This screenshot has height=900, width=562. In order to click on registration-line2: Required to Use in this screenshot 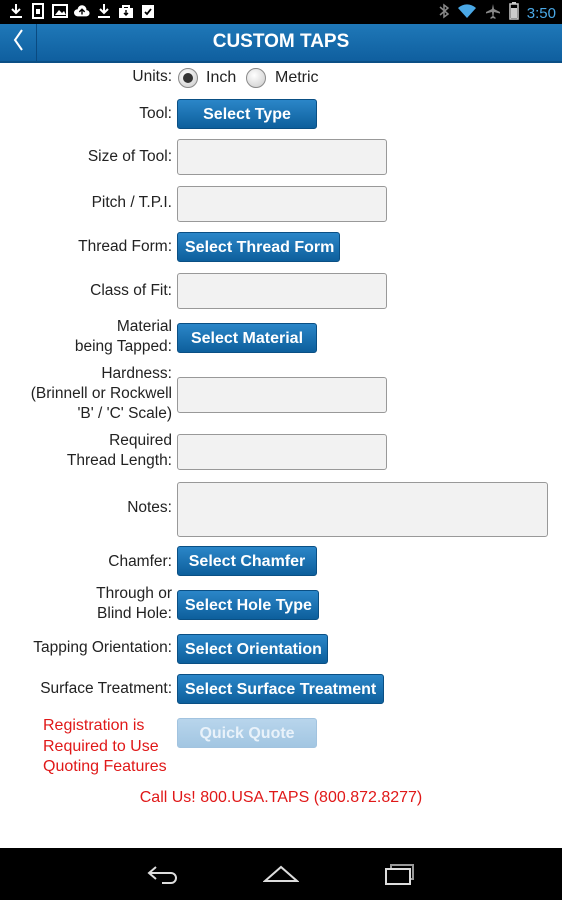, I will do `click(101, 746)`.